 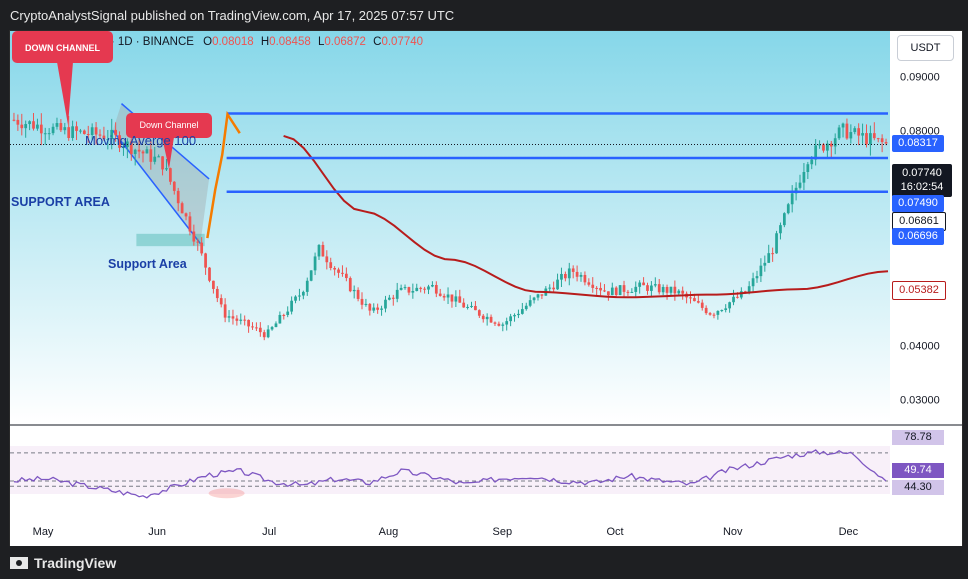 What do you see at coordinates (208, 42) in the screenshot?
I see `open-key: O` at bounding box center [208, 42].